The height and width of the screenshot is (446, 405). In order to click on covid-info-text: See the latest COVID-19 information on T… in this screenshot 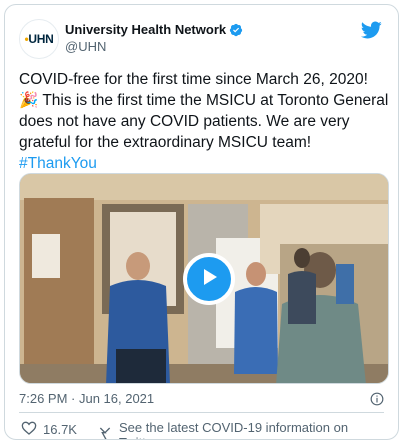, I will do `click(252, 429)`.